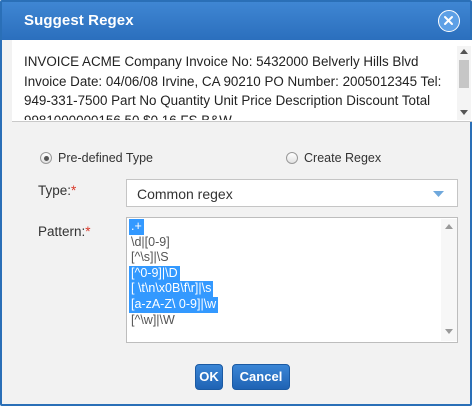 This screenshot has height=406, width=472. Describe the element at coordinates (79, 20) in the screenshot. I see `dialog-title: Suggest Regex` at that location.